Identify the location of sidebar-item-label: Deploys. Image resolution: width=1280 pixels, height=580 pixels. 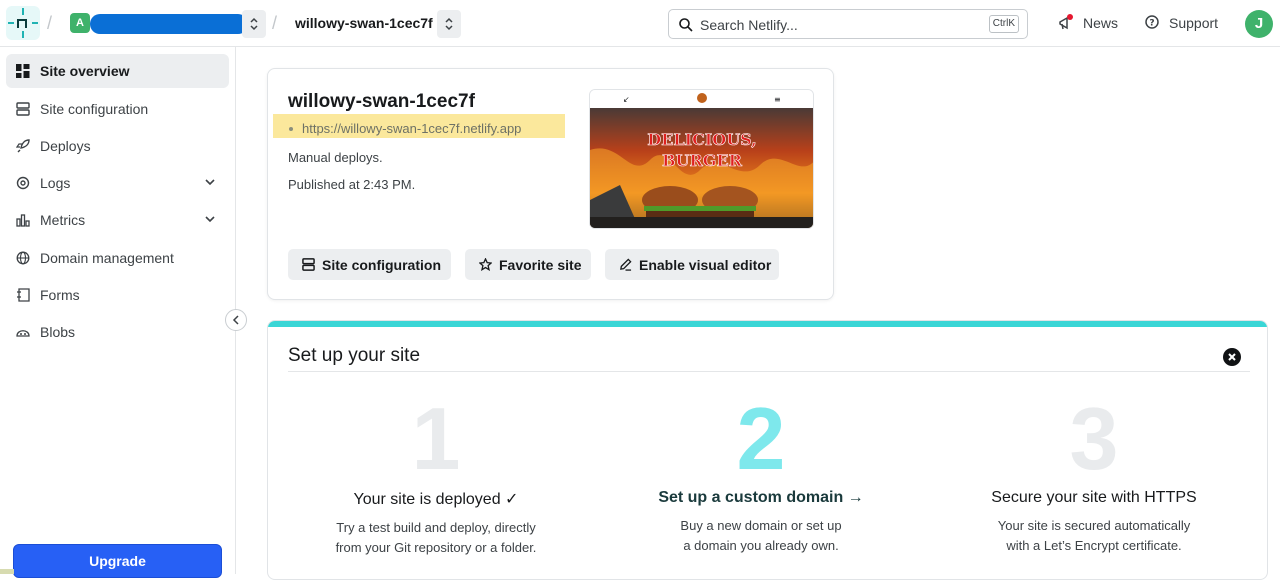
(65, 146).